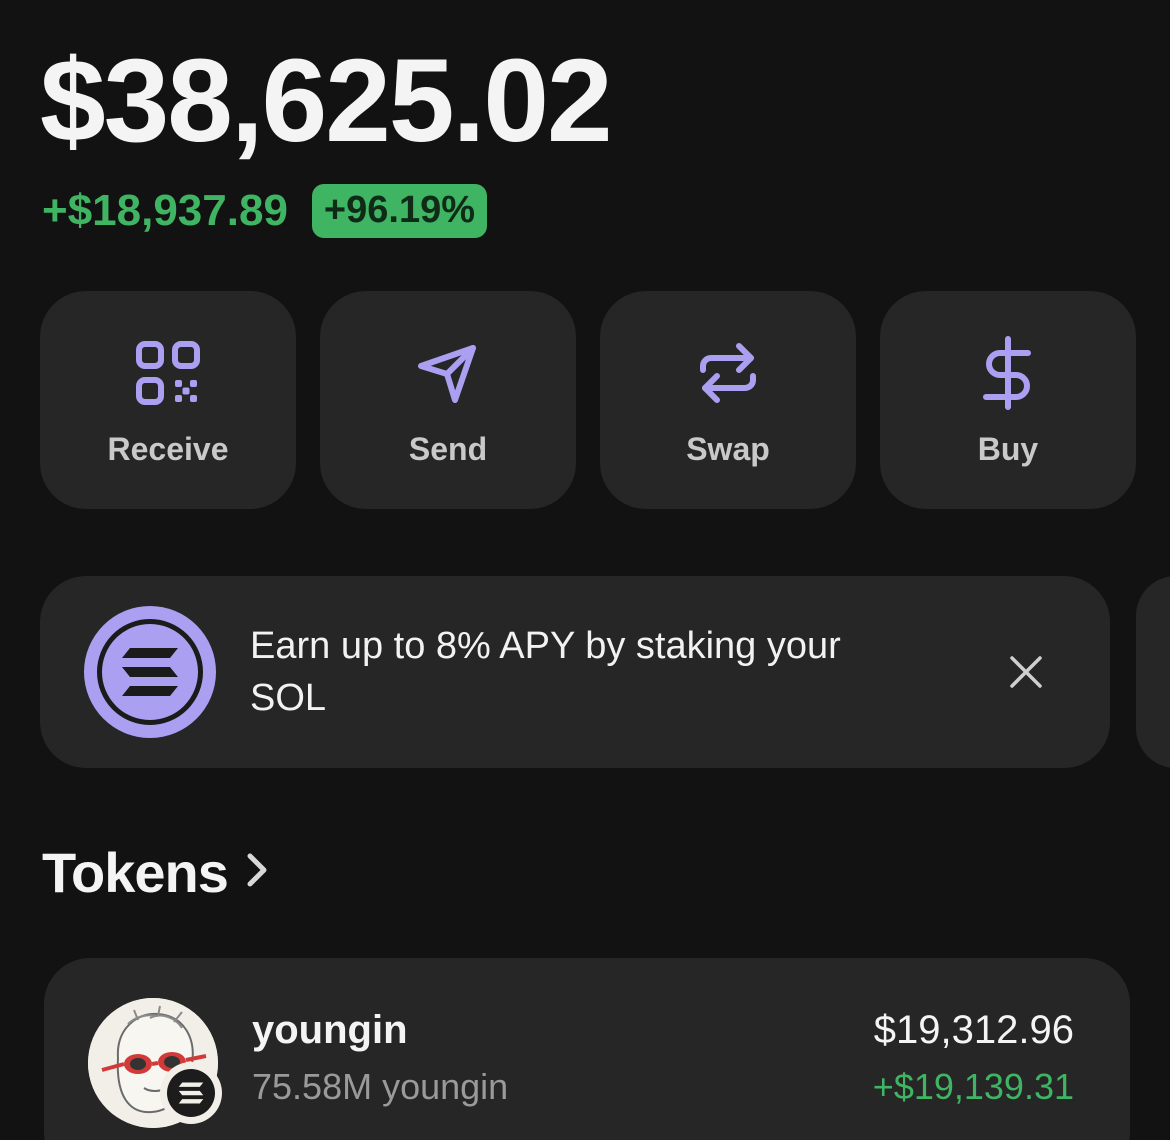 The width and height of the screenshot is (1170, 1140). I want to click on receive-button: Receive, so click(168, 400).